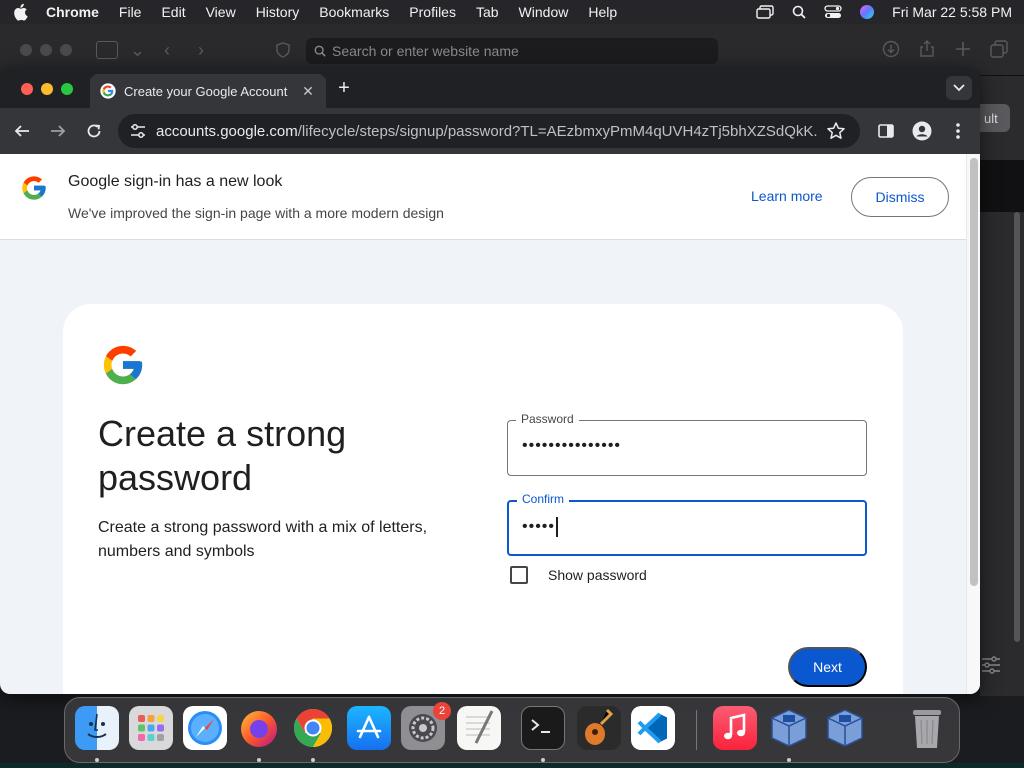 The height and width of the screenshot is (768, 1024). What do you see at coordinates (544, 12) in the screenshot?
I see `menu-window: Window` at bounding box center [544, 12].